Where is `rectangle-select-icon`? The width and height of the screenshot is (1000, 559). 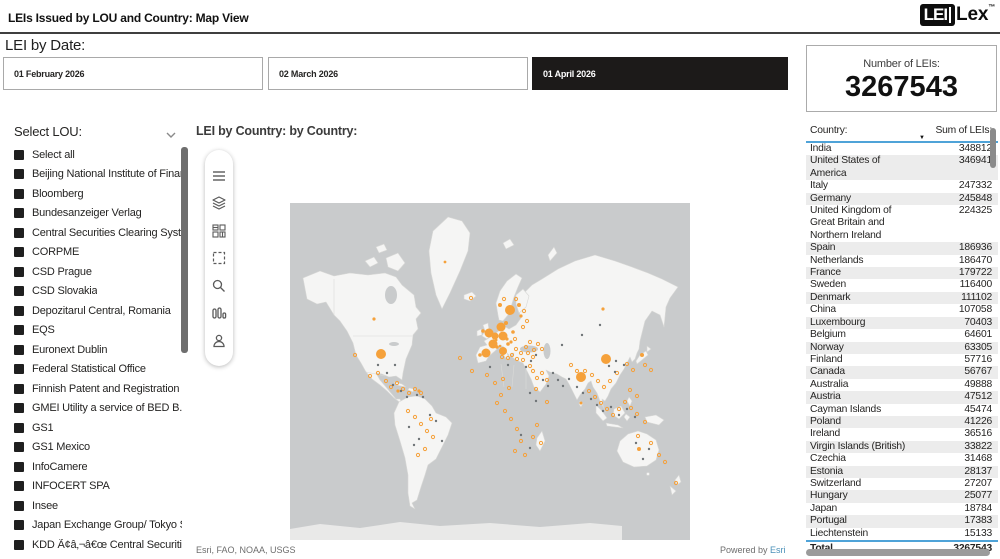
rectangle-select-icon is located at coordinates (219, 258).